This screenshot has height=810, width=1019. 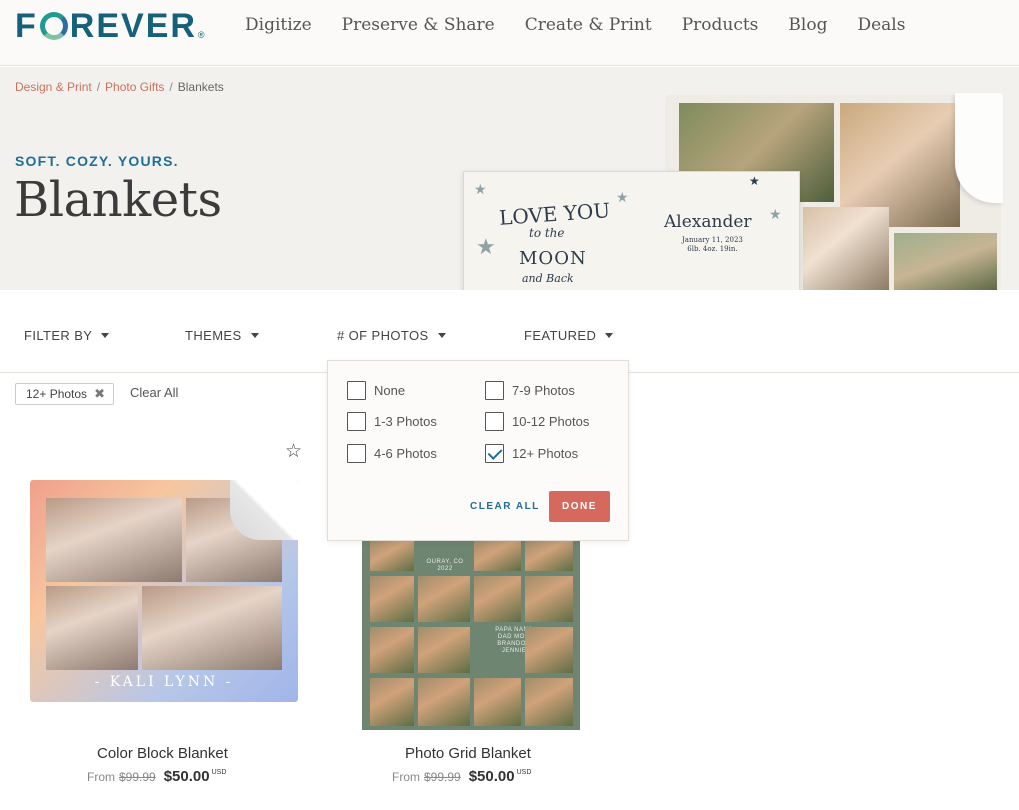 I want to click on blanket-date-line: January 11, 2023, so click(x=712, y=240).